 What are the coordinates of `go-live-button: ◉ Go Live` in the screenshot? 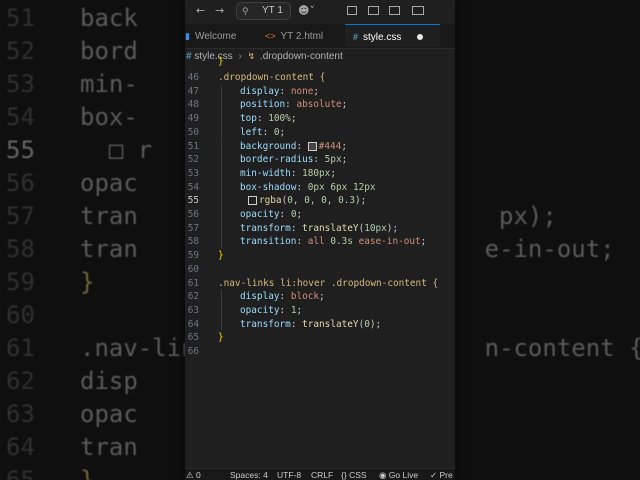 It's located at (398, 474).